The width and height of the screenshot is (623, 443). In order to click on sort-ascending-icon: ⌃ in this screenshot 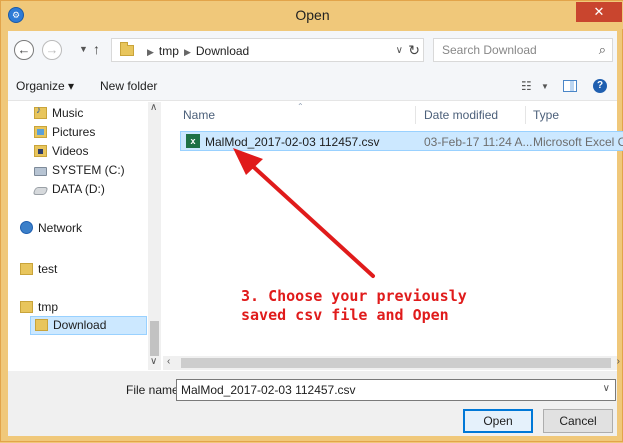, I will do `click(300, 106)`.